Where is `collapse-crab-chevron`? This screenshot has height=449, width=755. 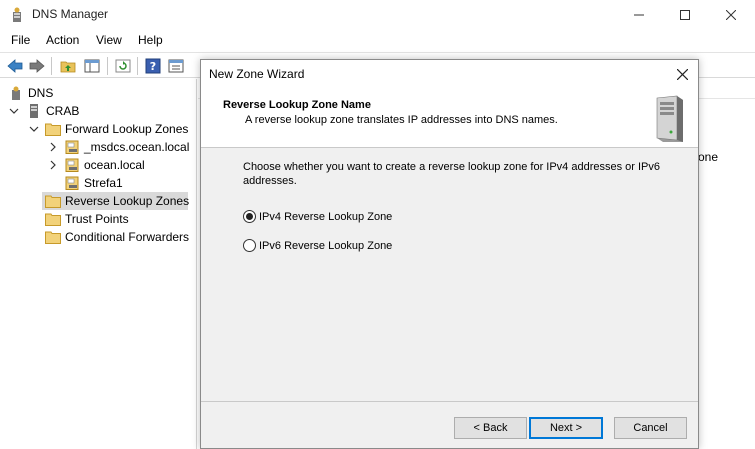
collapse-crab-chevron is located at coordinates (14, 111).